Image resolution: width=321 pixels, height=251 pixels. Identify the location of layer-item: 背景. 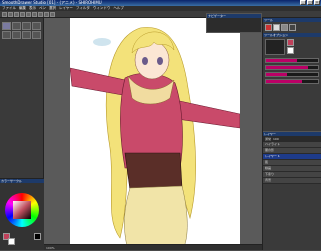
(292, 181).